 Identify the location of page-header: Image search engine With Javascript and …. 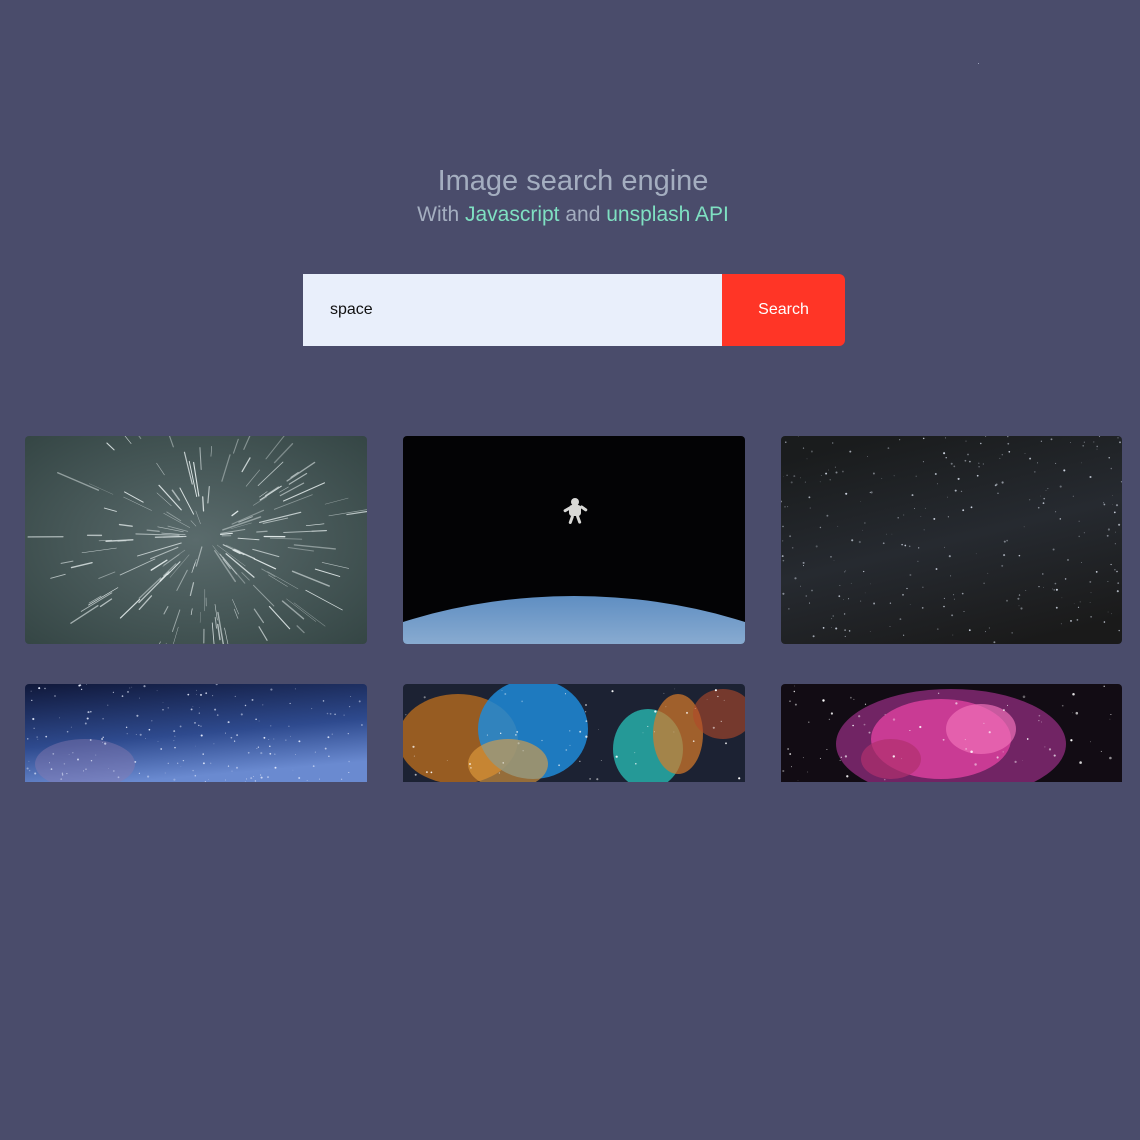
(570, 197).